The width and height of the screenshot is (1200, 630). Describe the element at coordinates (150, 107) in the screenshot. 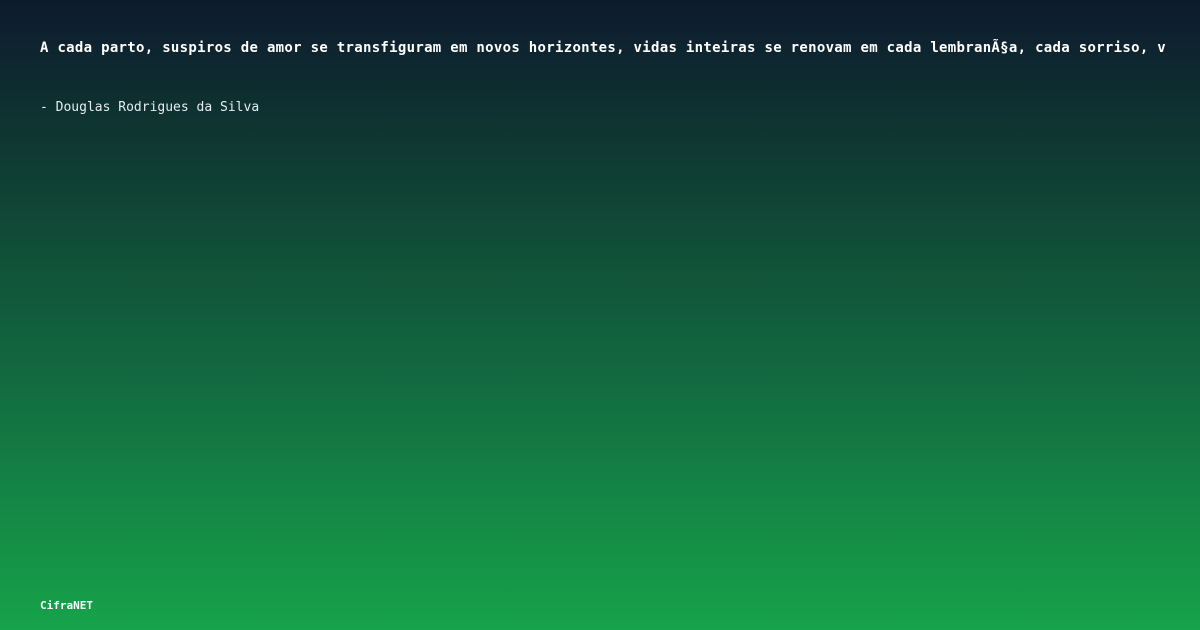

I see `quote-author: - Douglas Rodrigues da Silva` at that location.